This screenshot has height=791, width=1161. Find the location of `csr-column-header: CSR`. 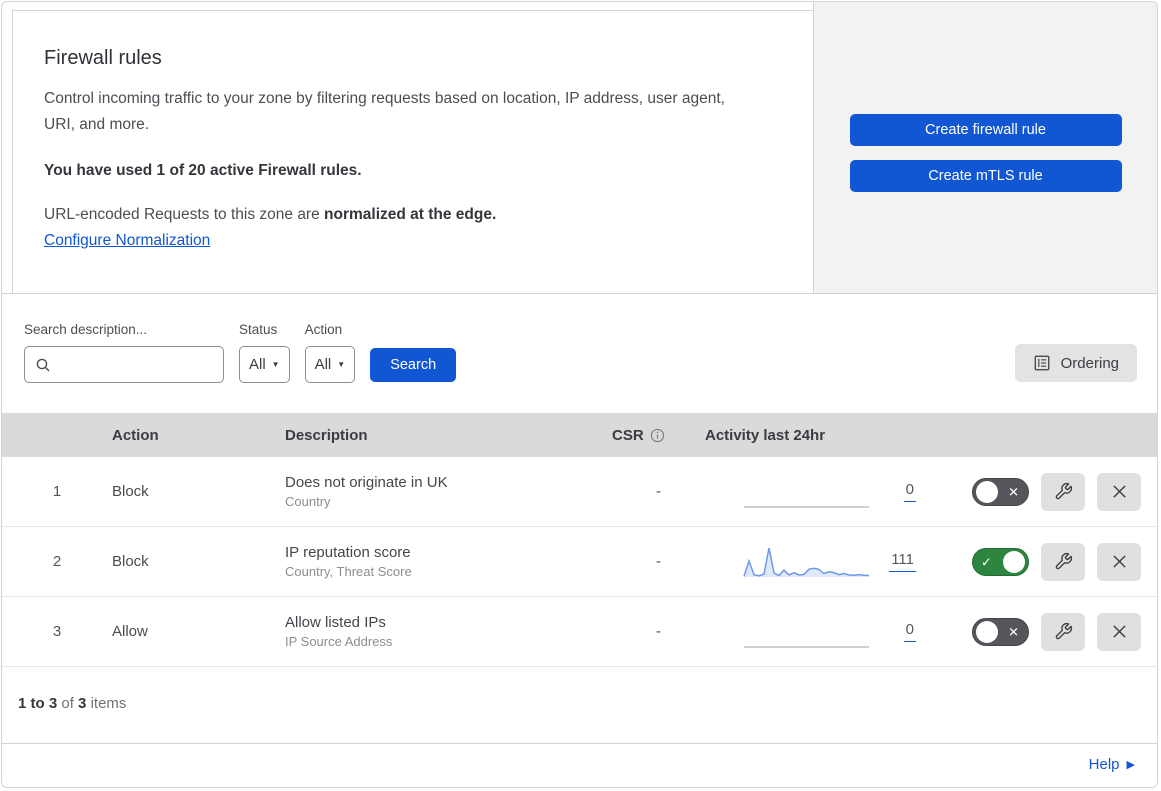

csr-column-header: CSR is located at coordinates (658, 435).